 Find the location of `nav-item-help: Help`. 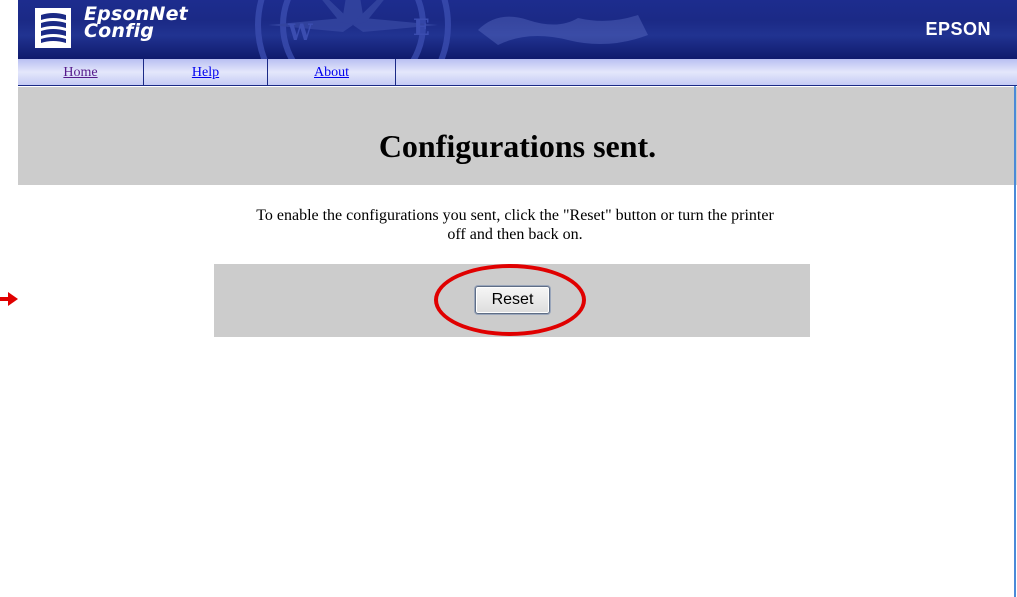

nav-item-help: Help is located at coordinates (206, 72).